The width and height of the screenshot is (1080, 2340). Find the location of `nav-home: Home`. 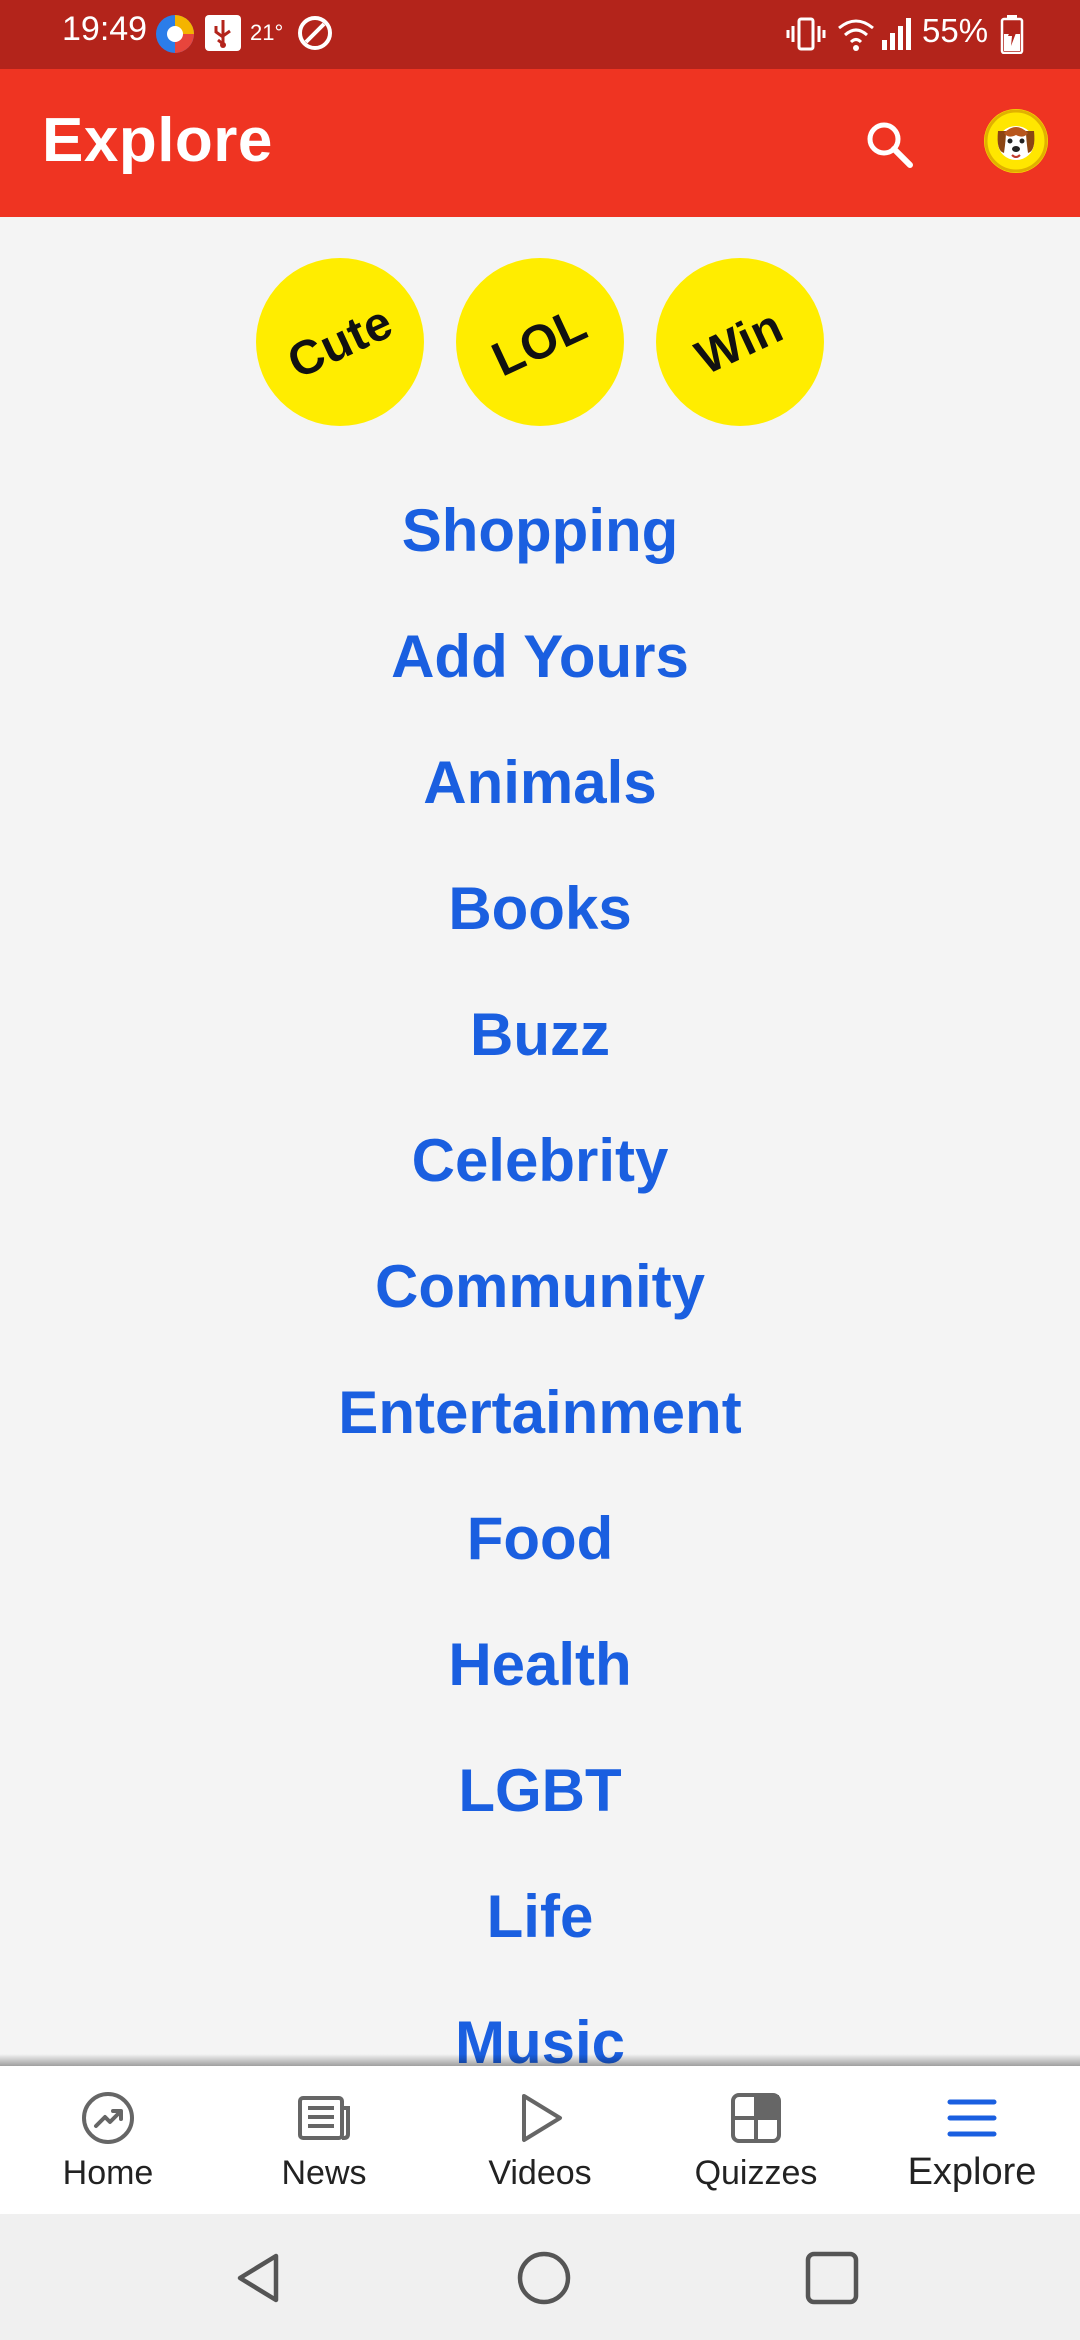

nav-home: Home is located at coordinates (108, 2140).